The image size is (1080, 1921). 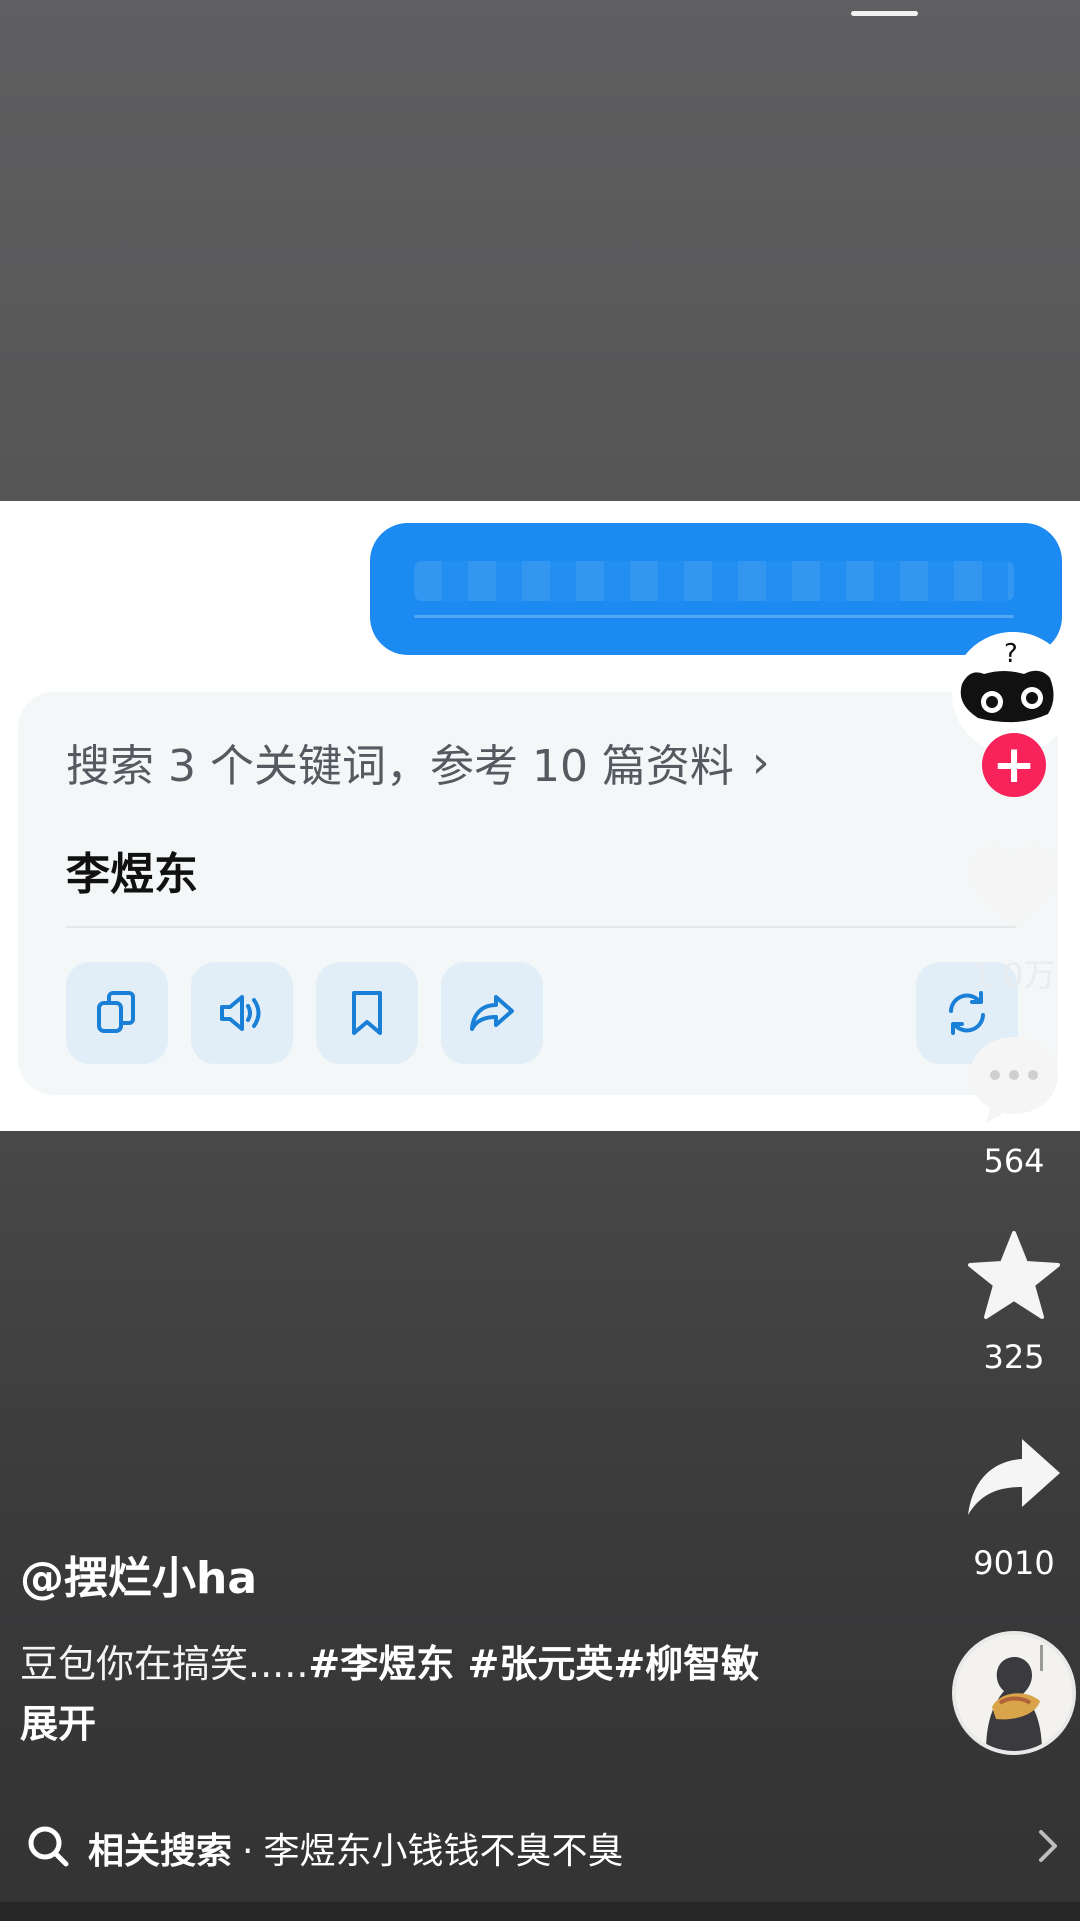 I want to click on share-answer-button, so click(x=492, y=1013).